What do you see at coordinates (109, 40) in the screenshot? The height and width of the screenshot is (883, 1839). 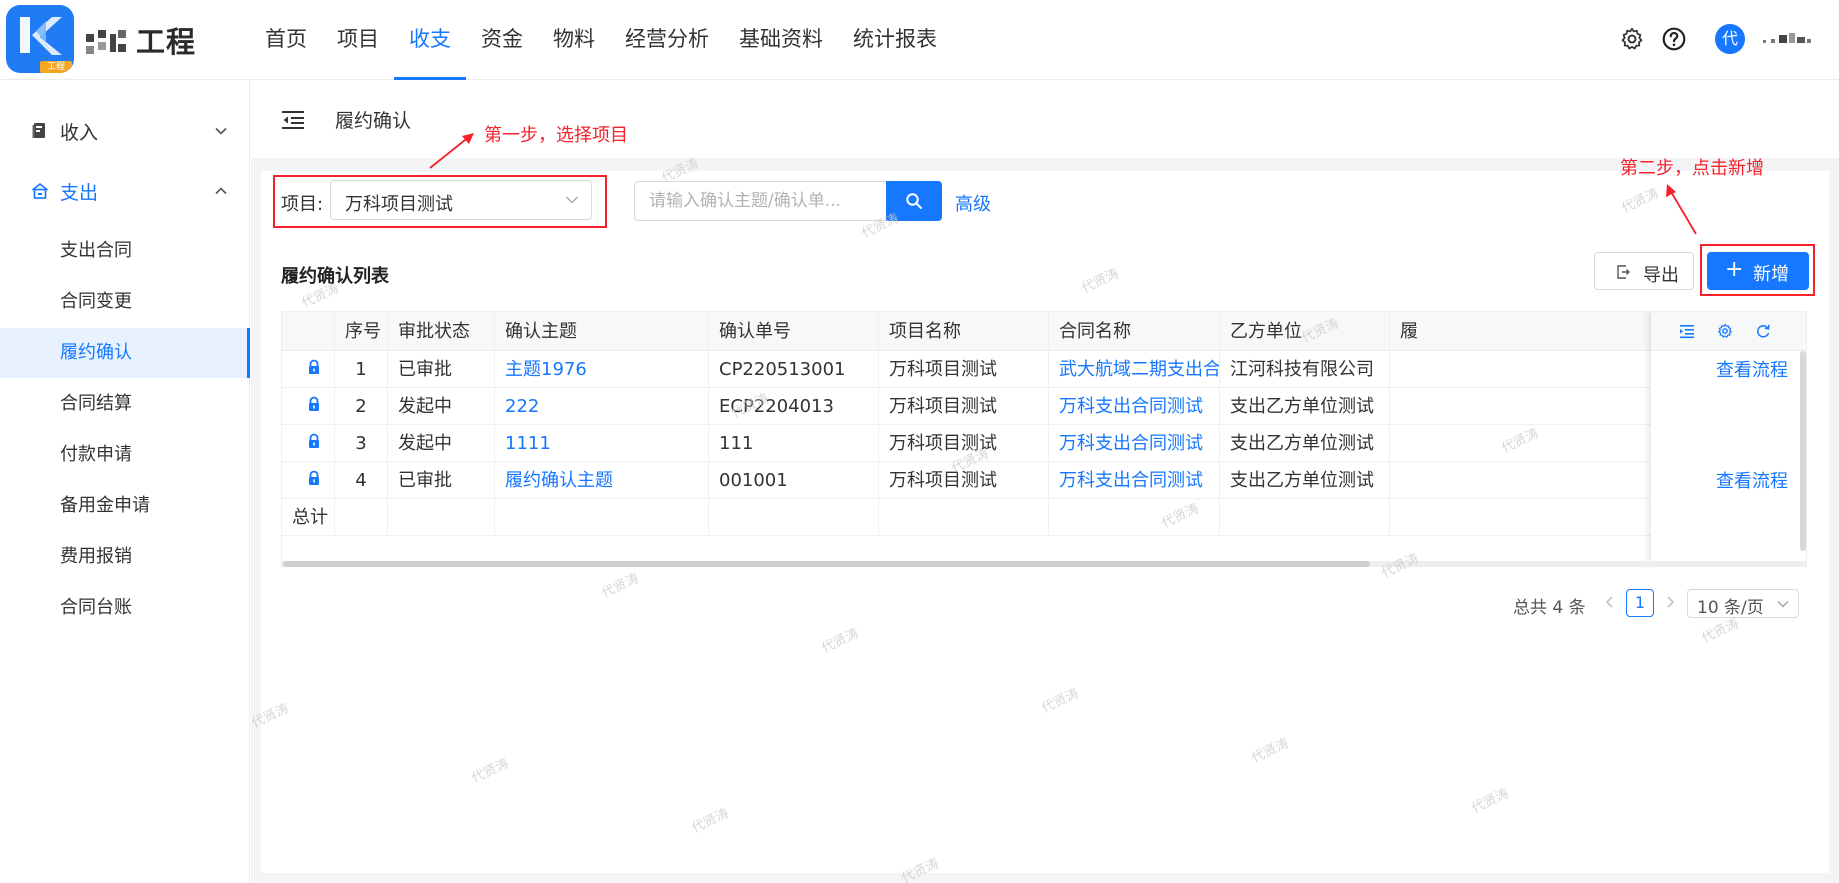 I see `brand-pixel-mark` at bounding box center [109, 40].